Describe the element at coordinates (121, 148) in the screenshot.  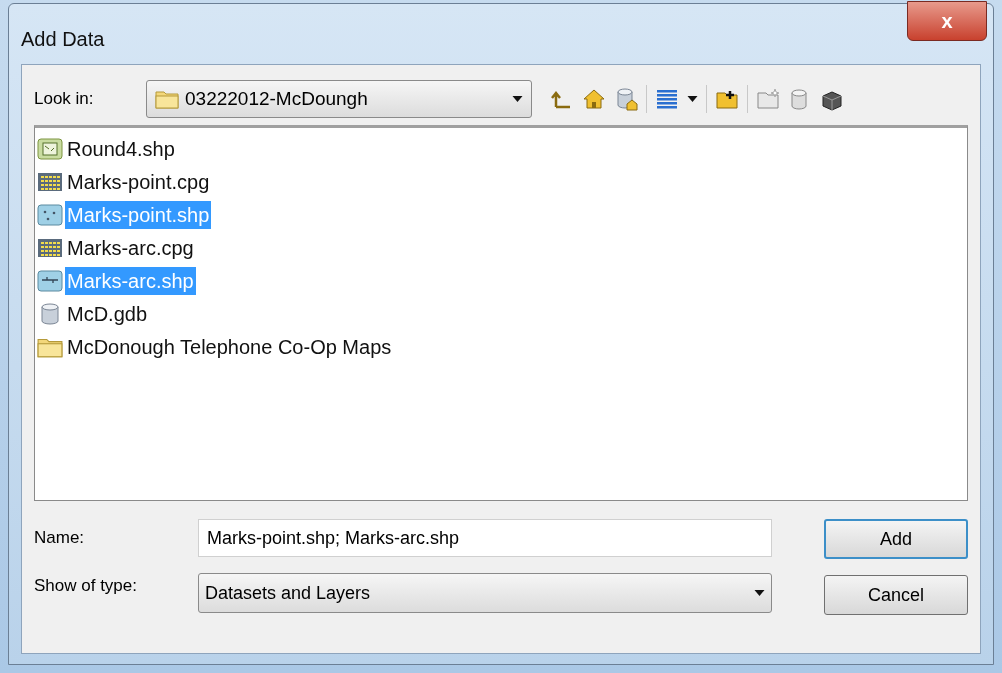
I see `file-item: Round4.shp` at that location.